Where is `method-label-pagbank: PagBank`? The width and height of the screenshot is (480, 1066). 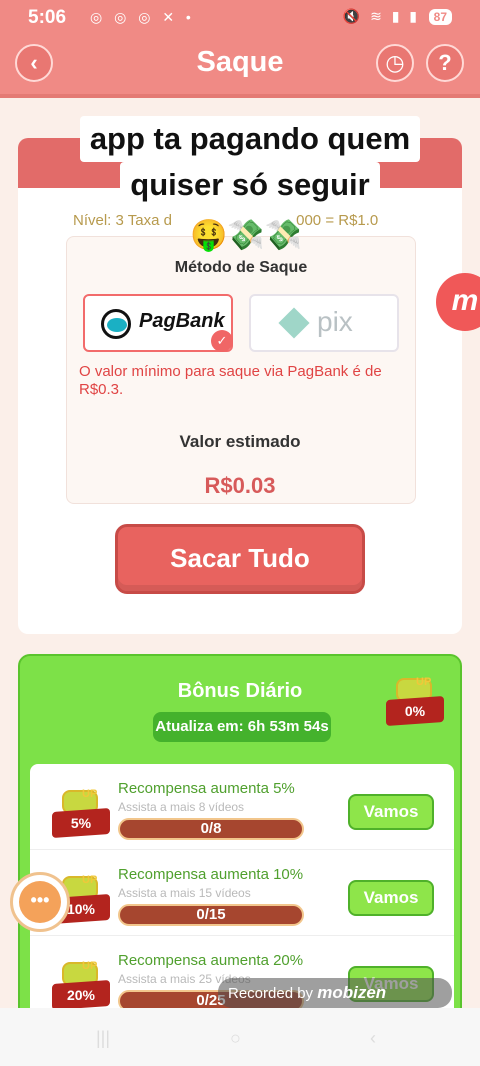 method-label-pagbank: PagBank is located at coordinates (182, 321).